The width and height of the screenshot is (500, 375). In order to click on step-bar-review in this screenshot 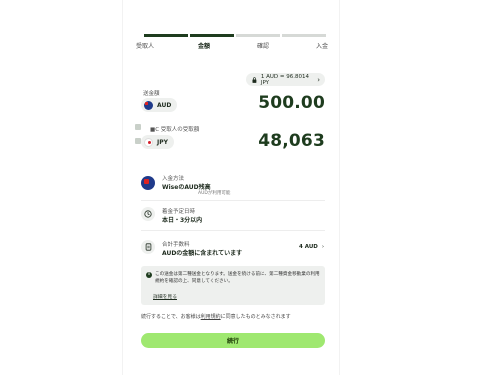, I will do `click(258, 35)`.